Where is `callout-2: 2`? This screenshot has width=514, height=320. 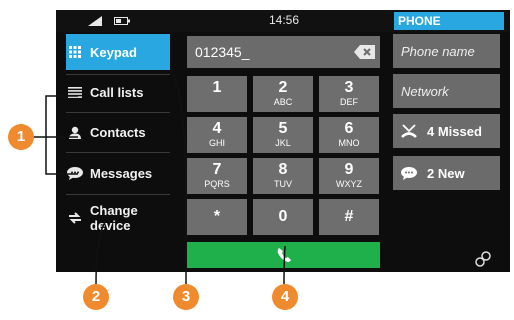 callout-2: 2 is located at coordinates (96, 297).